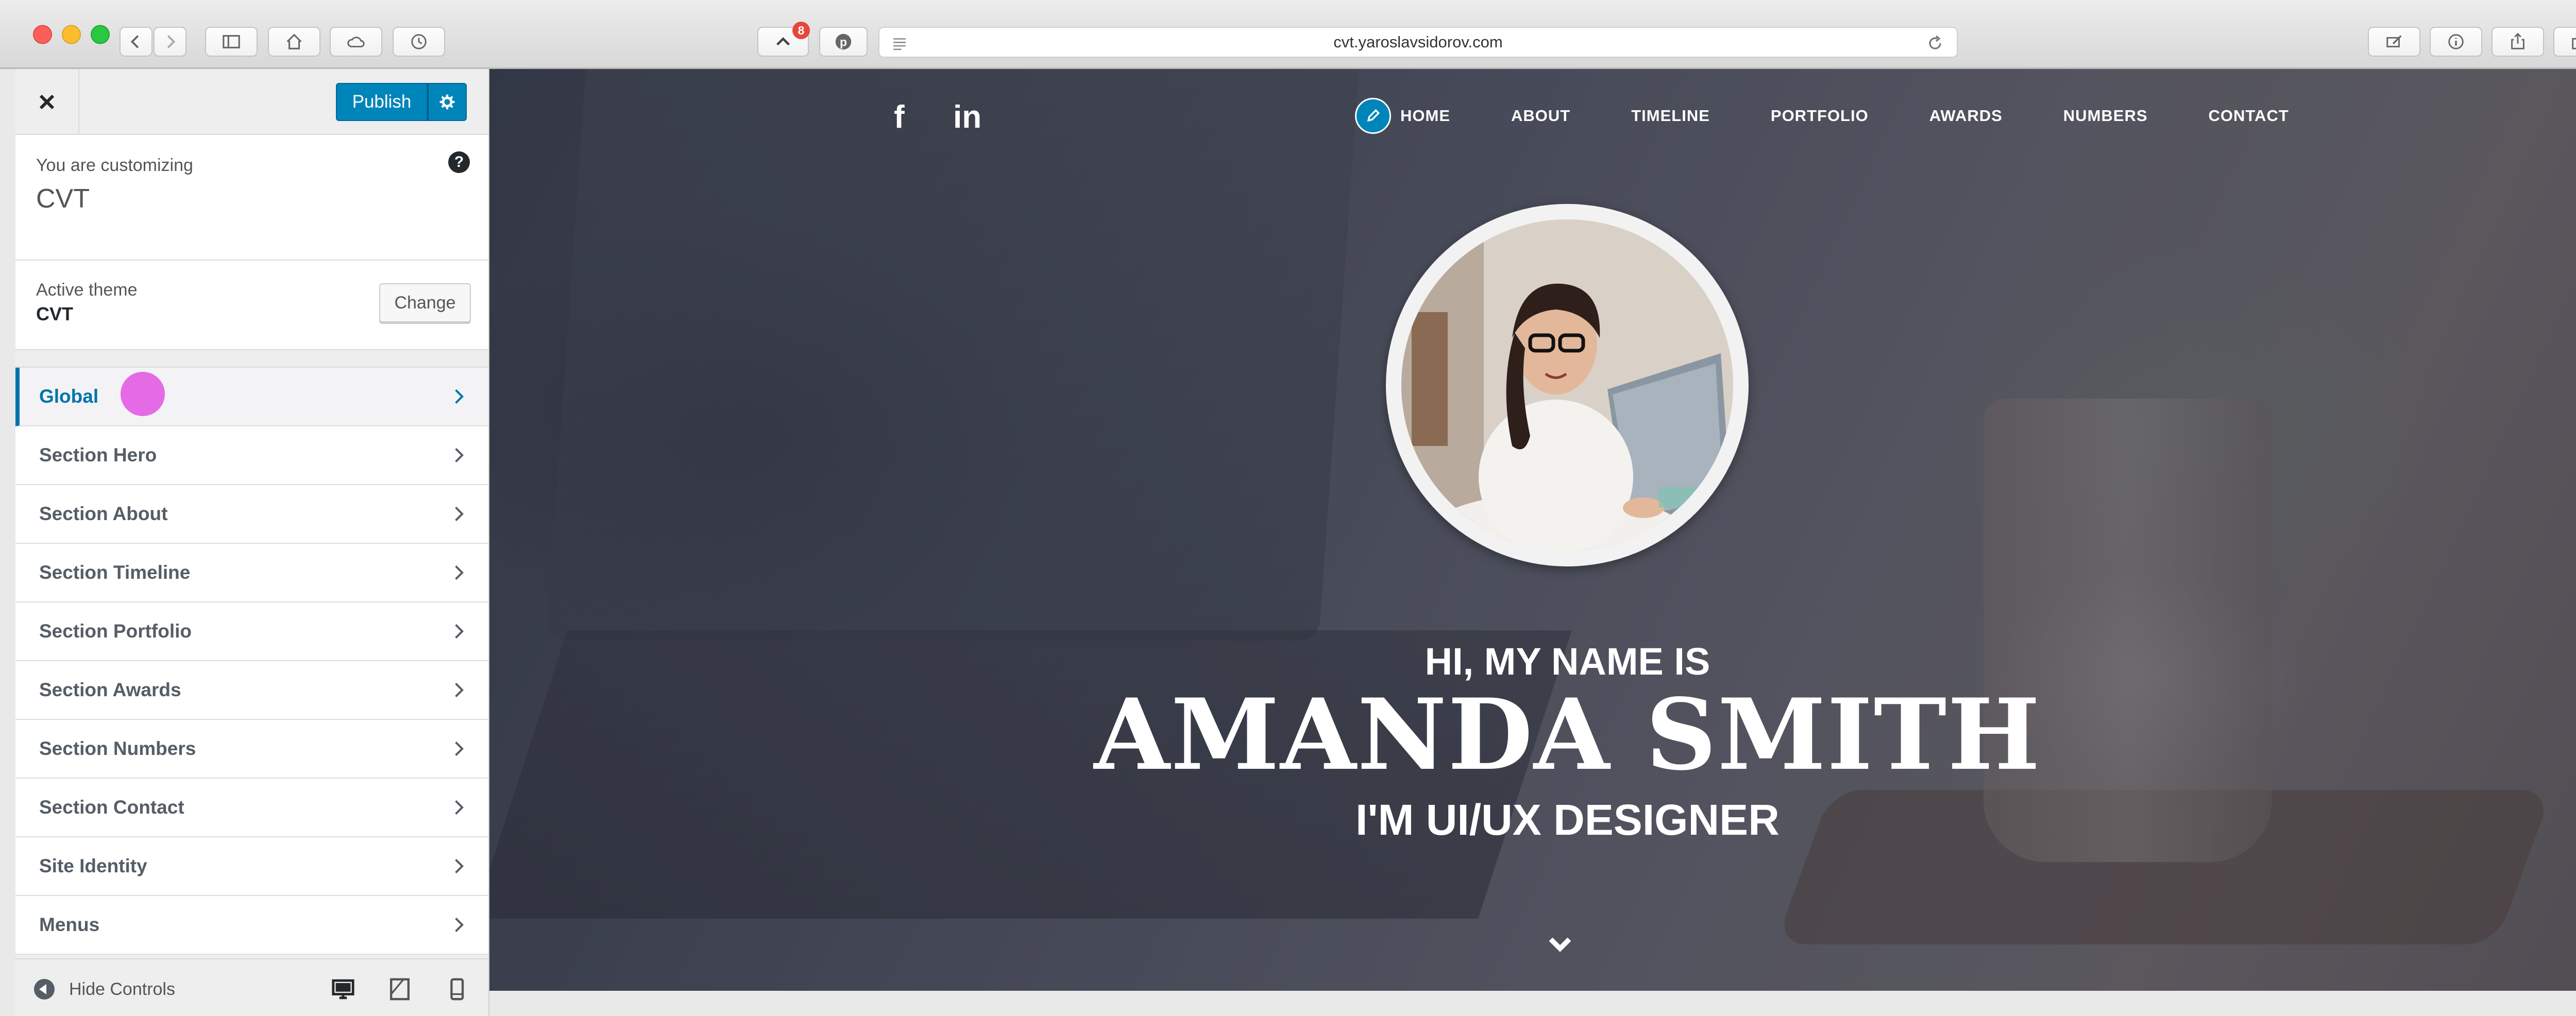 This screenshot has height=1016, width=2576. I want to click on nav-about: ABOUT, so click(1540, 116).